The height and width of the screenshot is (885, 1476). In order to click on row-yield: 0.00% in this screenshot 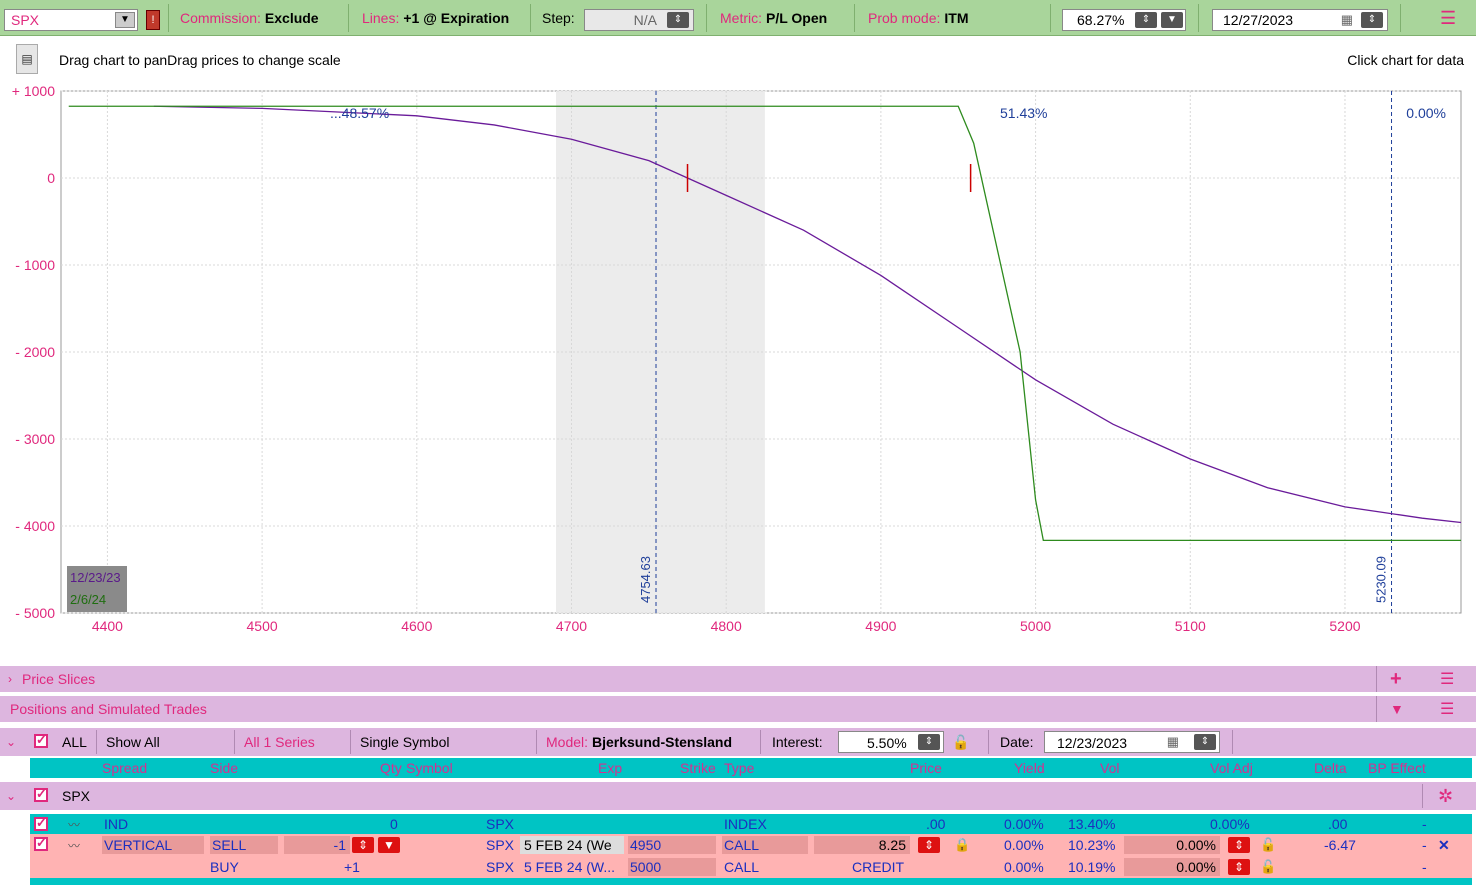, I will do `click(1024, 824)`.